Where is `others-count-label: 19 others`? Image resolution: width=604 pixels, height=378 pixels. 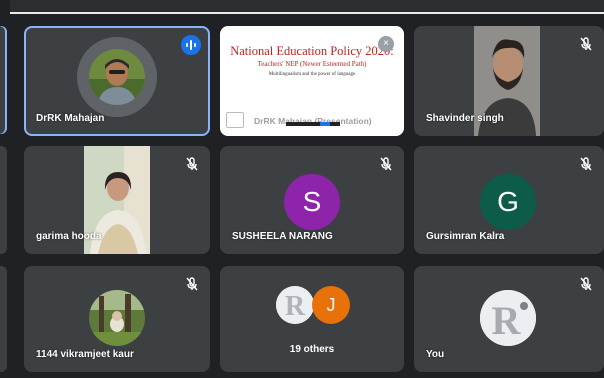
others-count-label: 19 others is located at coordinates (312, 349).